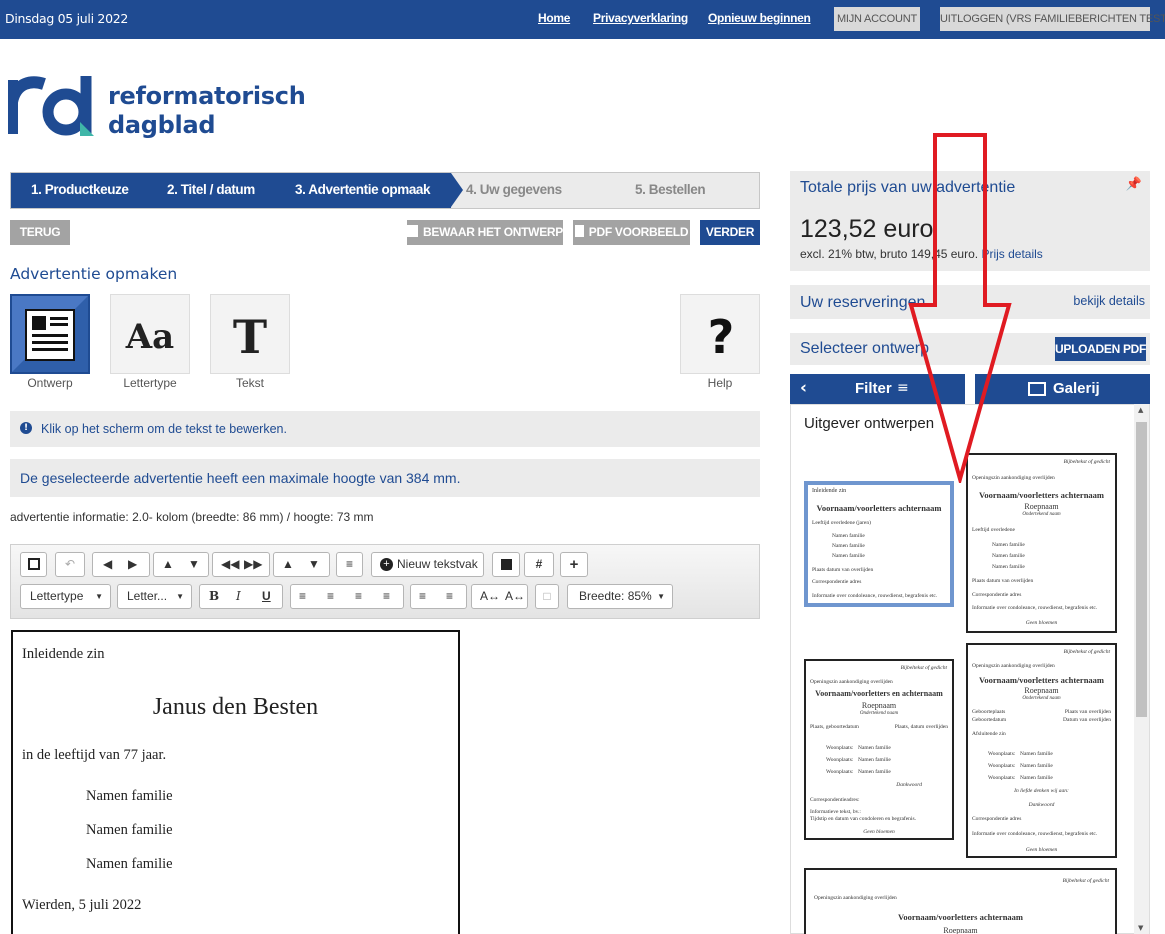  I want to click on new-textbox-button: + Nieuw tekstvak, so click(427, 564).